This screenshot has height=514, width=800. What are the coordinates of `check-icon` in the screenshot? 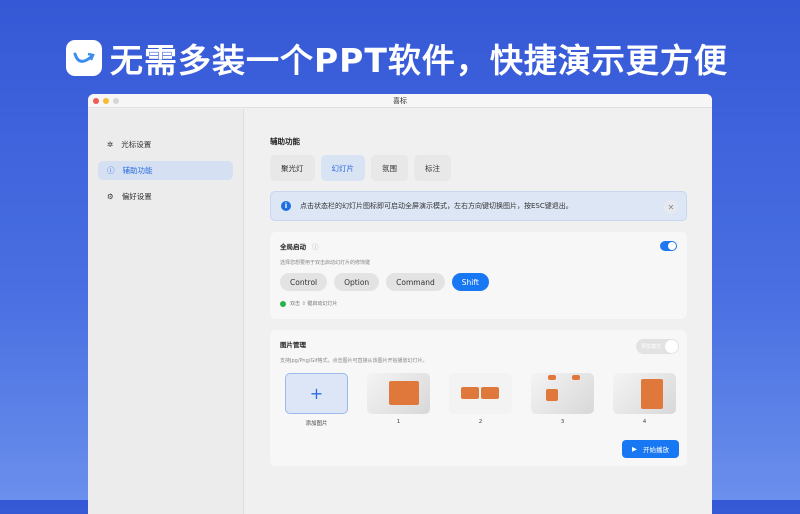 It's located at (283, 303).